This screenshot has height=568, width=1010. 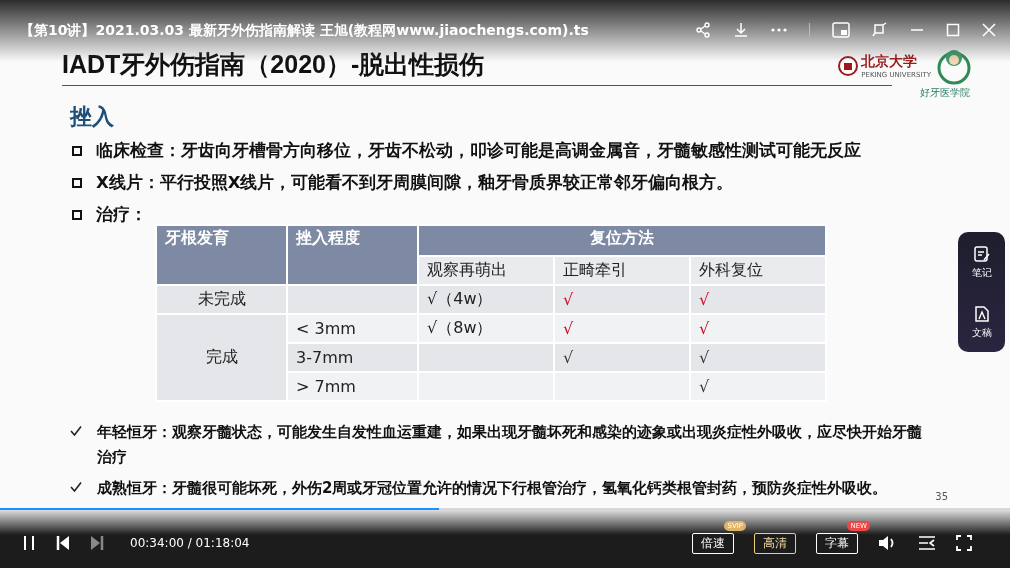 What do you see at coordinates (758, 270) in the screenshot?
I see `table-header: 外科复位` at bounding box center [758, 270].